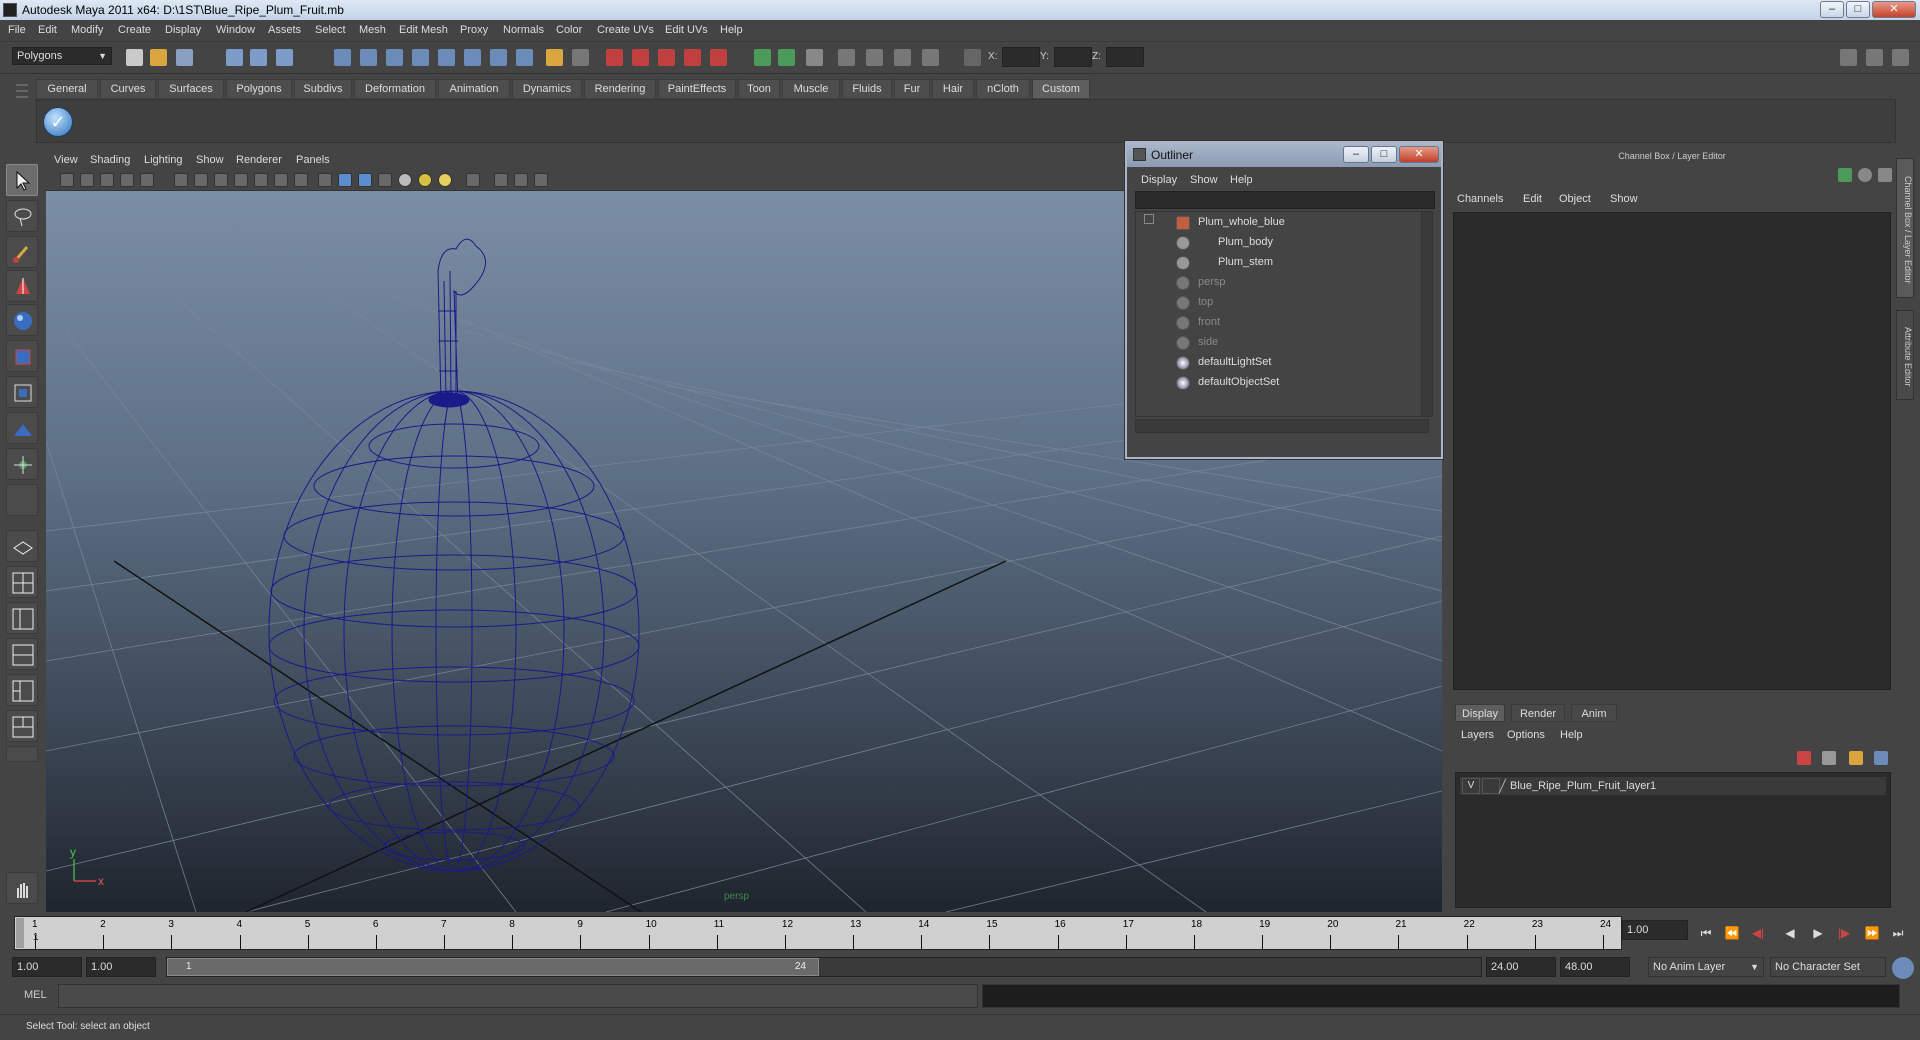 Image resolution: width=1920 pixels, height=1040 pixels. Describe the element at coordinates (1856, 758) in the screenshot. I see `move-layer-up-icon` at that location.